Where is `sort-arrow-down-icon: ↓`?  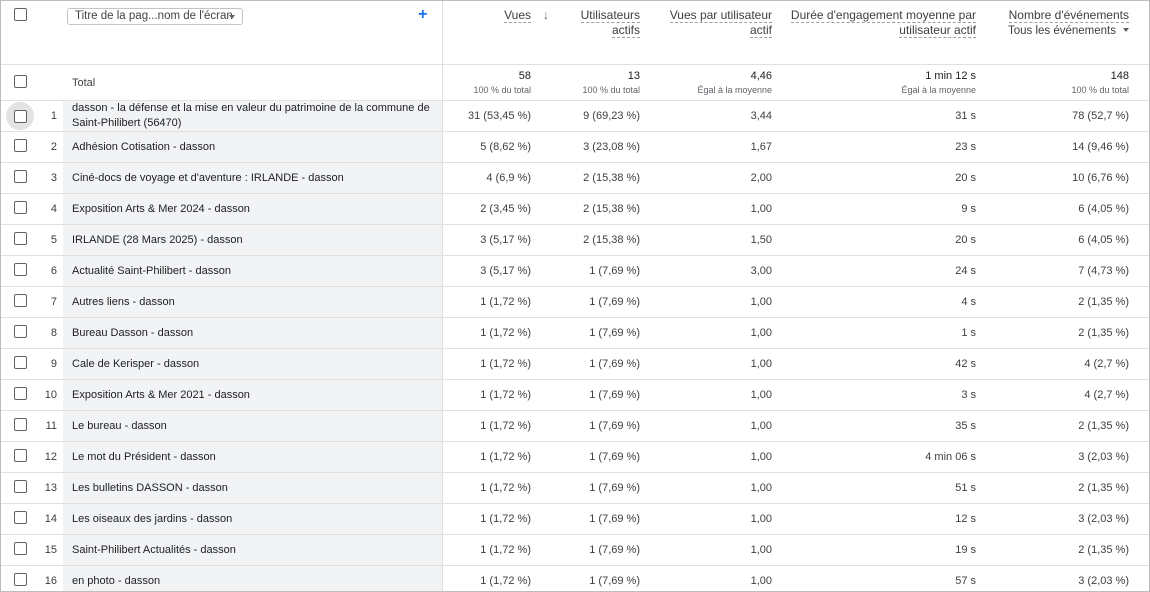
sort-arrow-down-icon: ↓ is located at coordinates (546, 15).